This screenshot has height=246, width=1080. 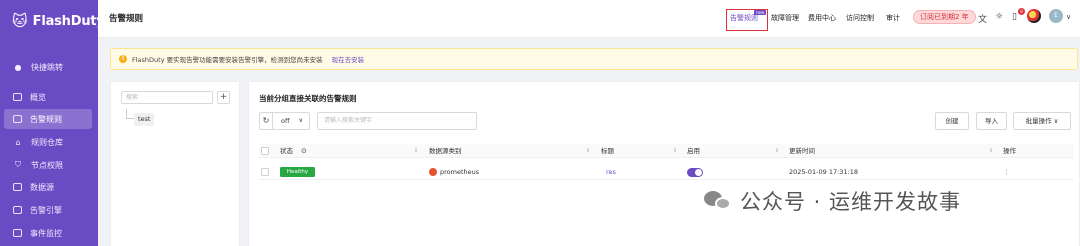 What do you see at coordinates (291, 121) in the screenshot?
I see `refresh-interval-select: off ∨` at bounding box center [291, 121].